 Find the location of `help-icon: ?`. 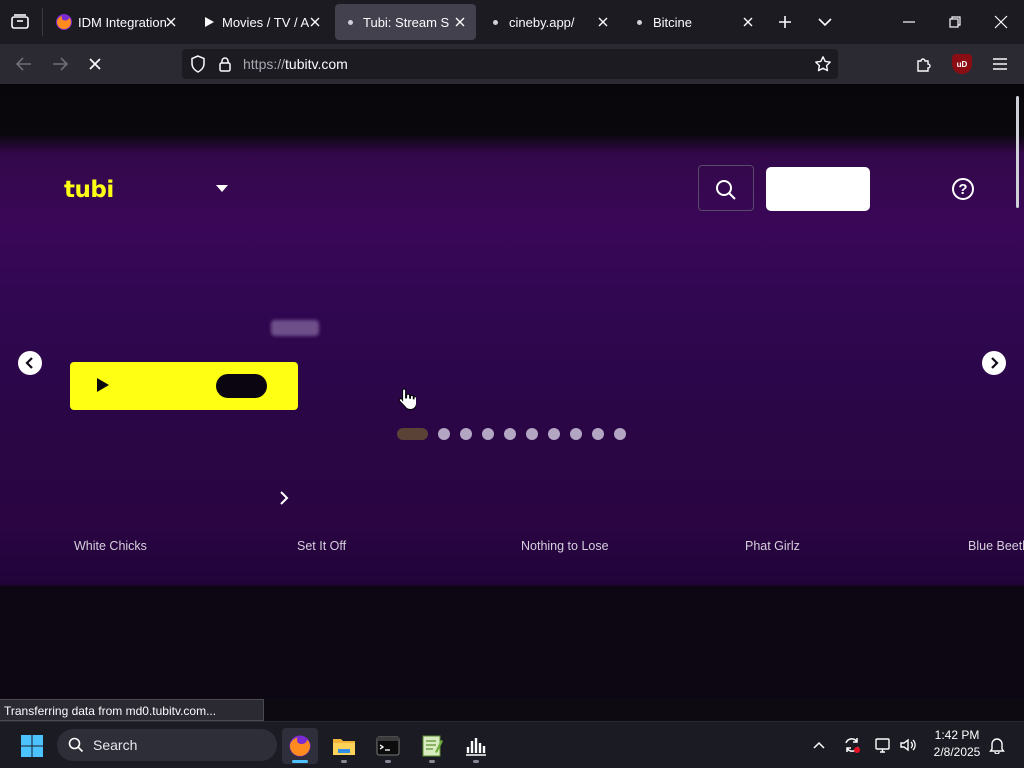

help-icon: ? is located at coordinates (963, 189).